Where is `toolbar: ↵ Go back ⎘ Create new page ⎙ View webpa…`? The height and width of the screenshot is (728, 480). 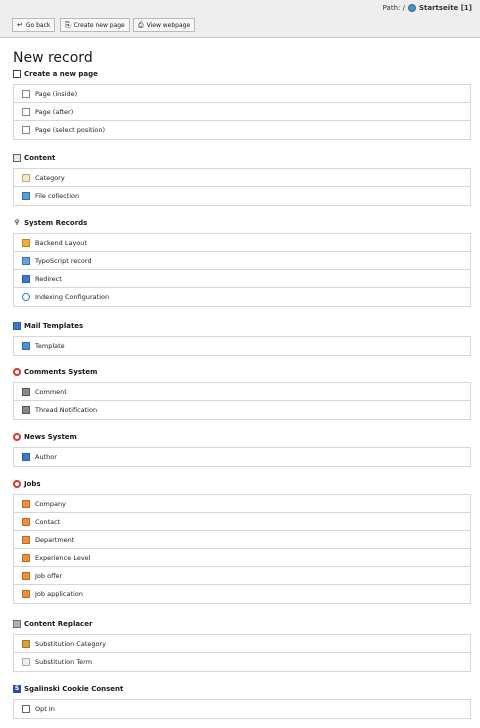
toolbar: ↵ Go back ⎘ Create new page ⎙ View webpa… is located at coordinates (240, 27).